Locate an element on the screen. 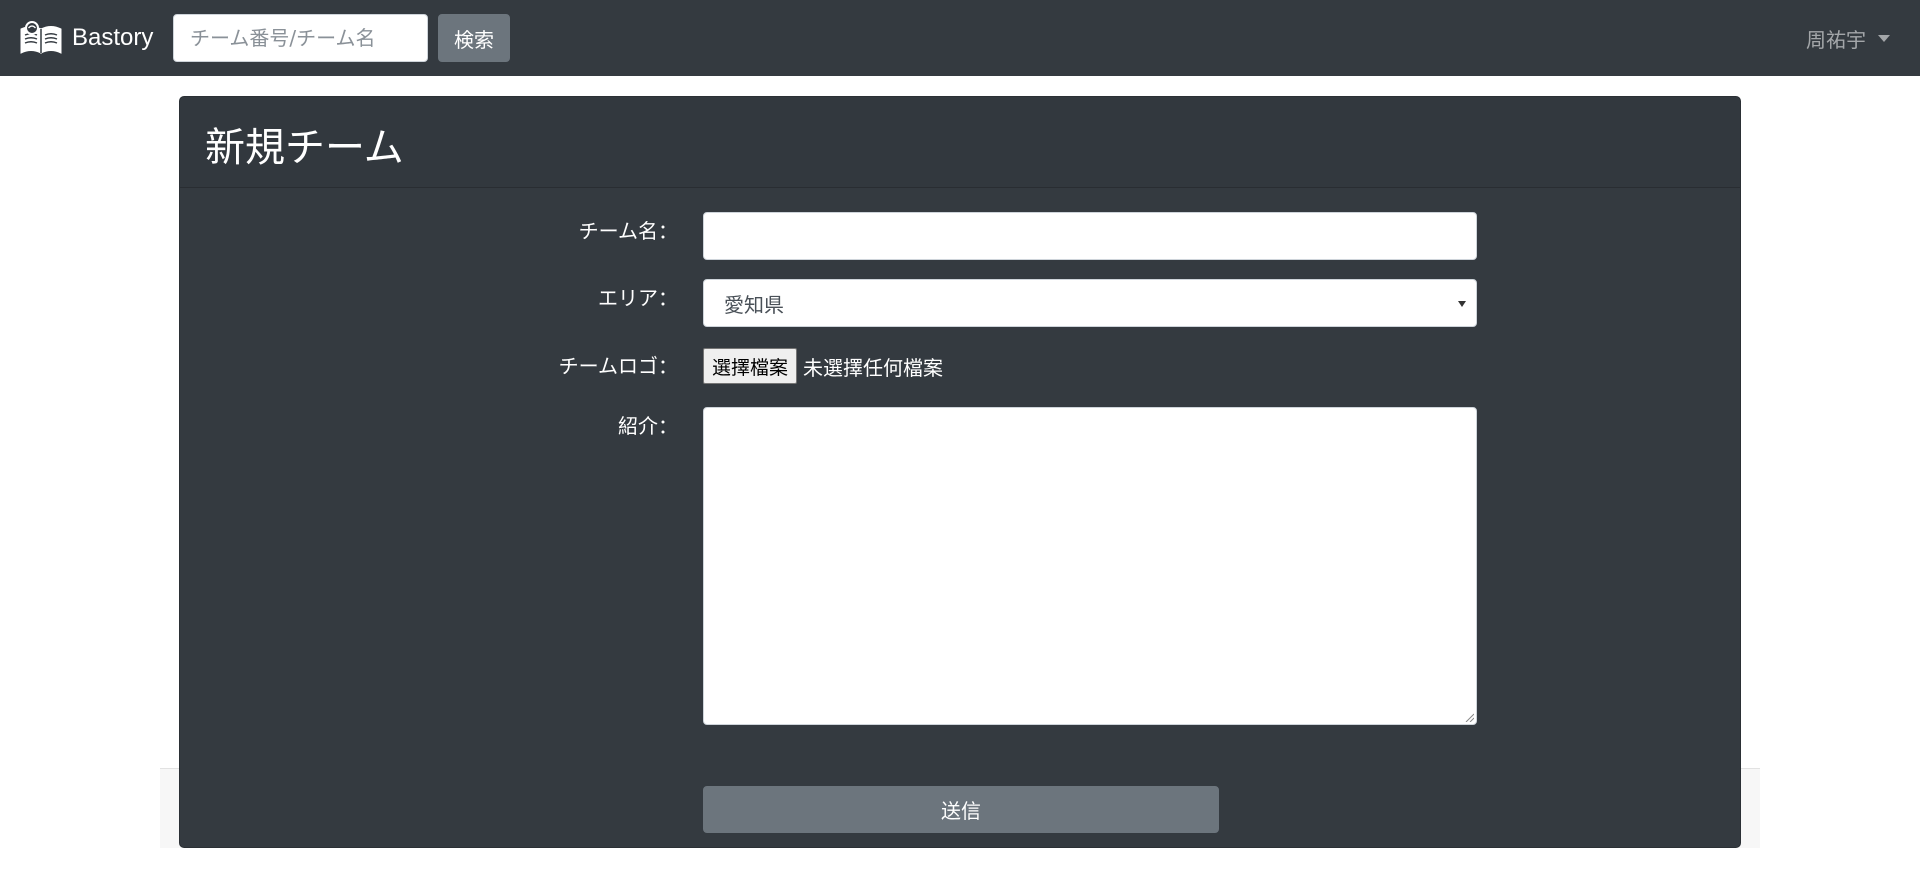 This screenshot has width=1920, height=882. introduction-label: 紹介： is located at coordinates (648, 426).